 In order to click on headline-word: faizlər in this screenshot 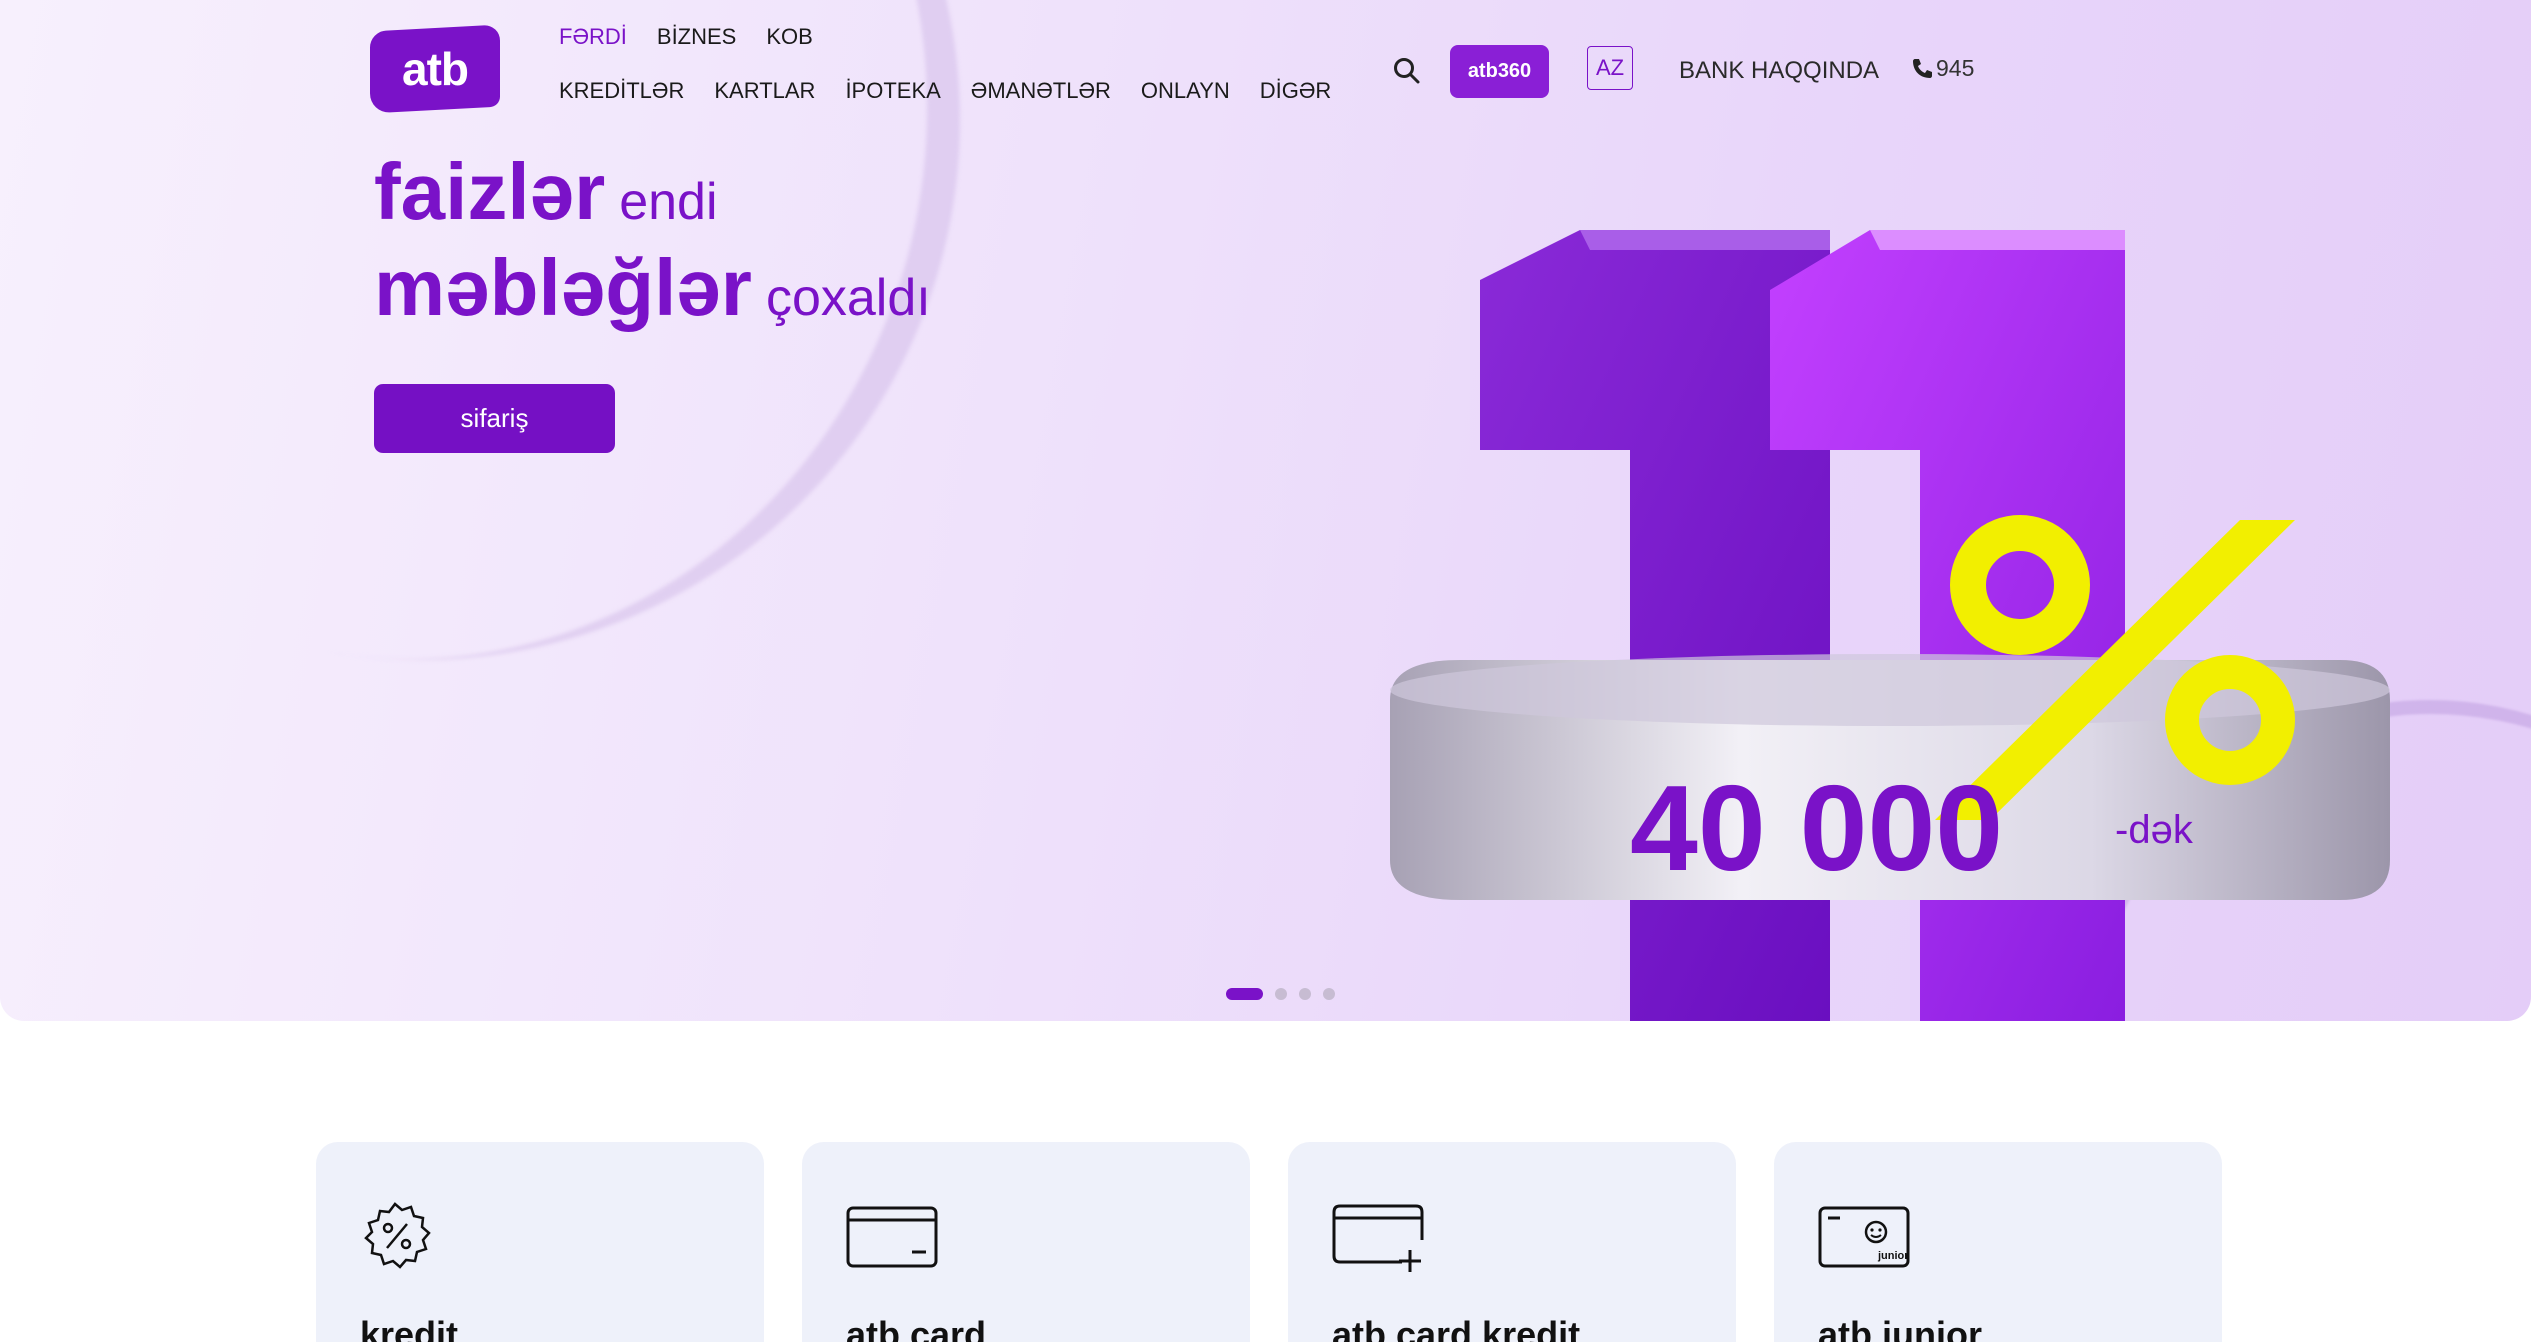, I will do `click(490, 191)`.